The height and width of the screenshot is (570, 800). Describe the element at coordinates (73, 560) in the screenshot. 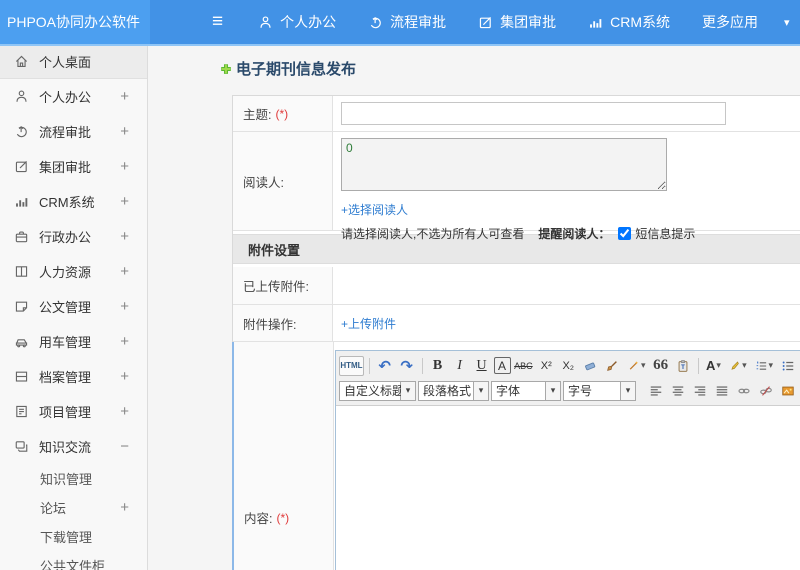

I see `sidebar-subitem-public-file-cabinet: 公共文件柜` at that location.